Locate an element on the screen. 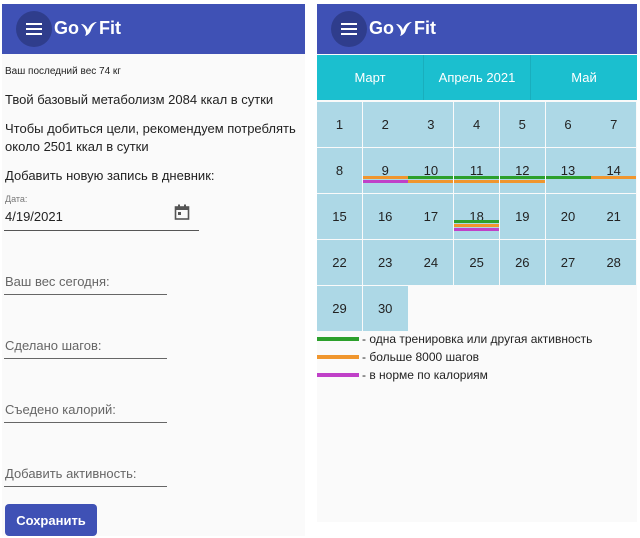 The image size is (640, 538). calendar-day: 9 is located at coordinates (385, 170).